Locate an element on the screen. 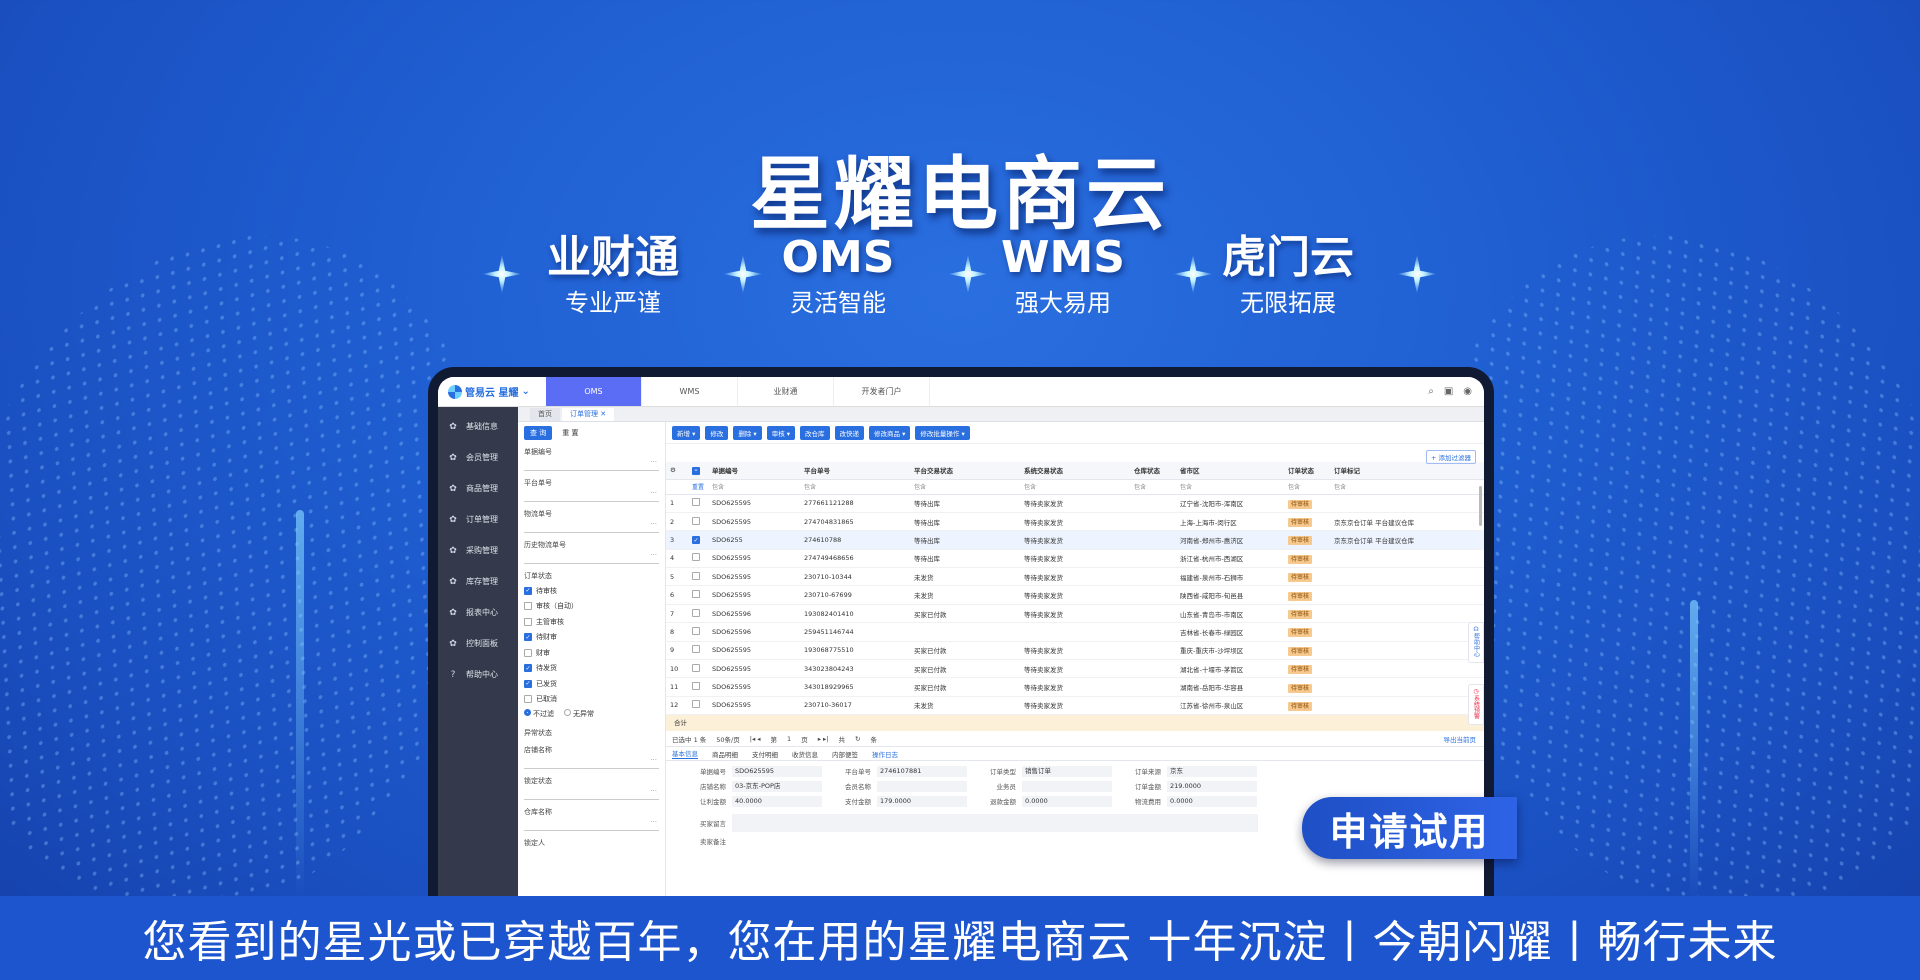 This screenshot has width=1920, height=980. page-size-select: 50条/页 is located at coordinates (727, 739).